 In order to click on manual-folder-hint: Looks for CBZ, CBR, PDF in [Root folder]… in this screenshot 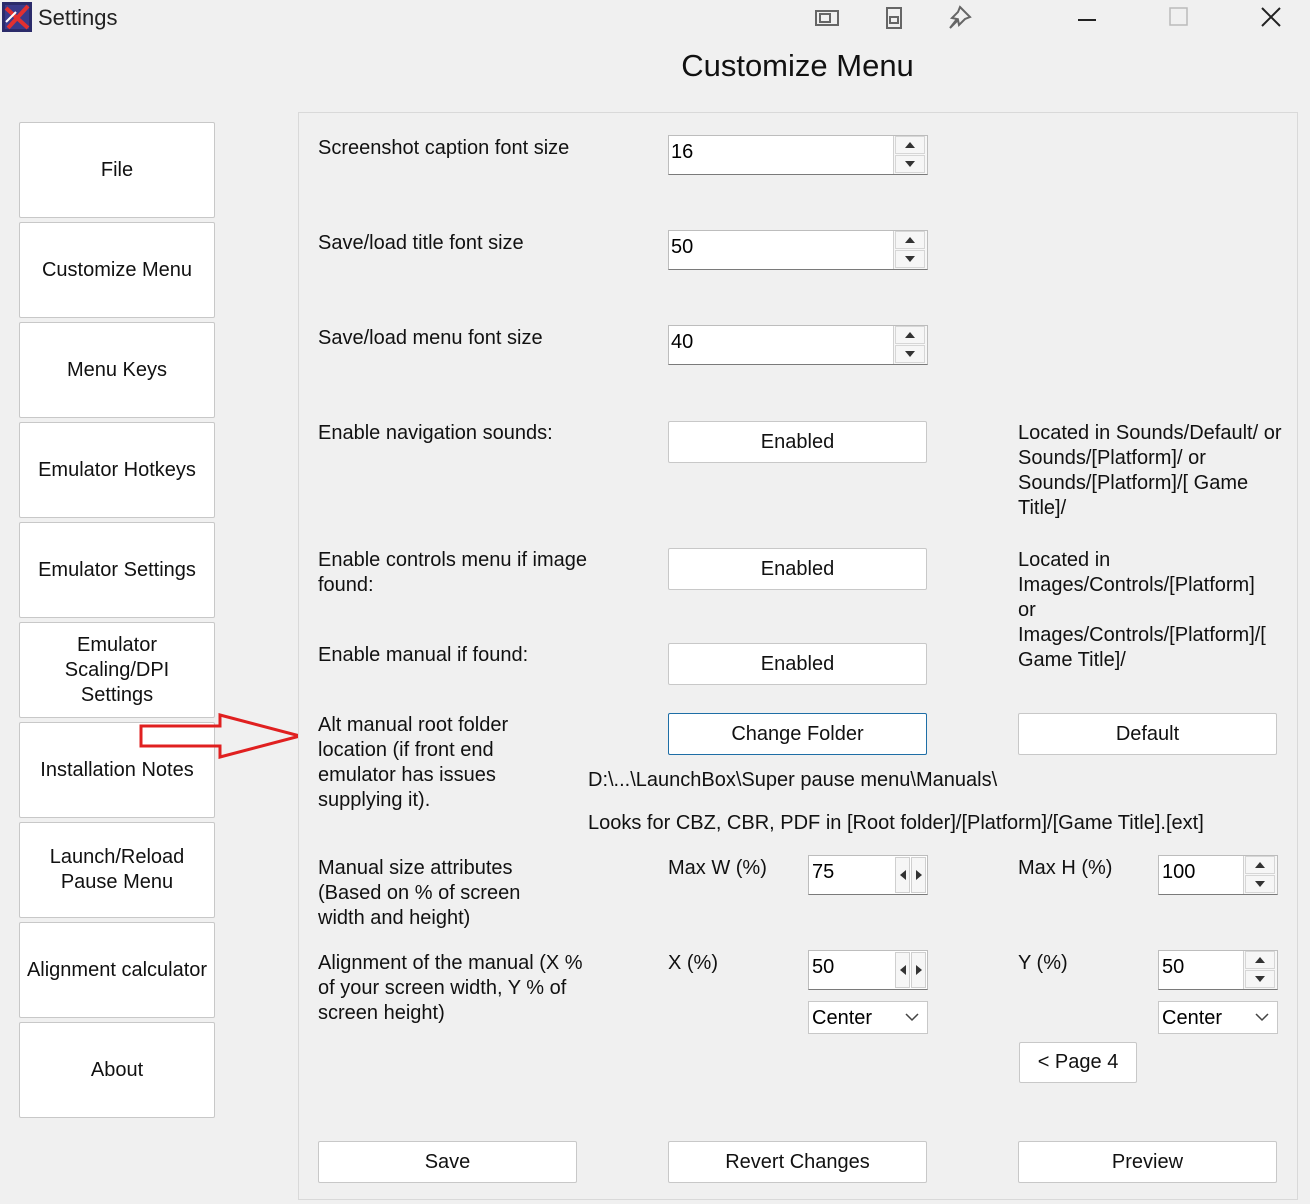, I will do `click(896, 823)`.